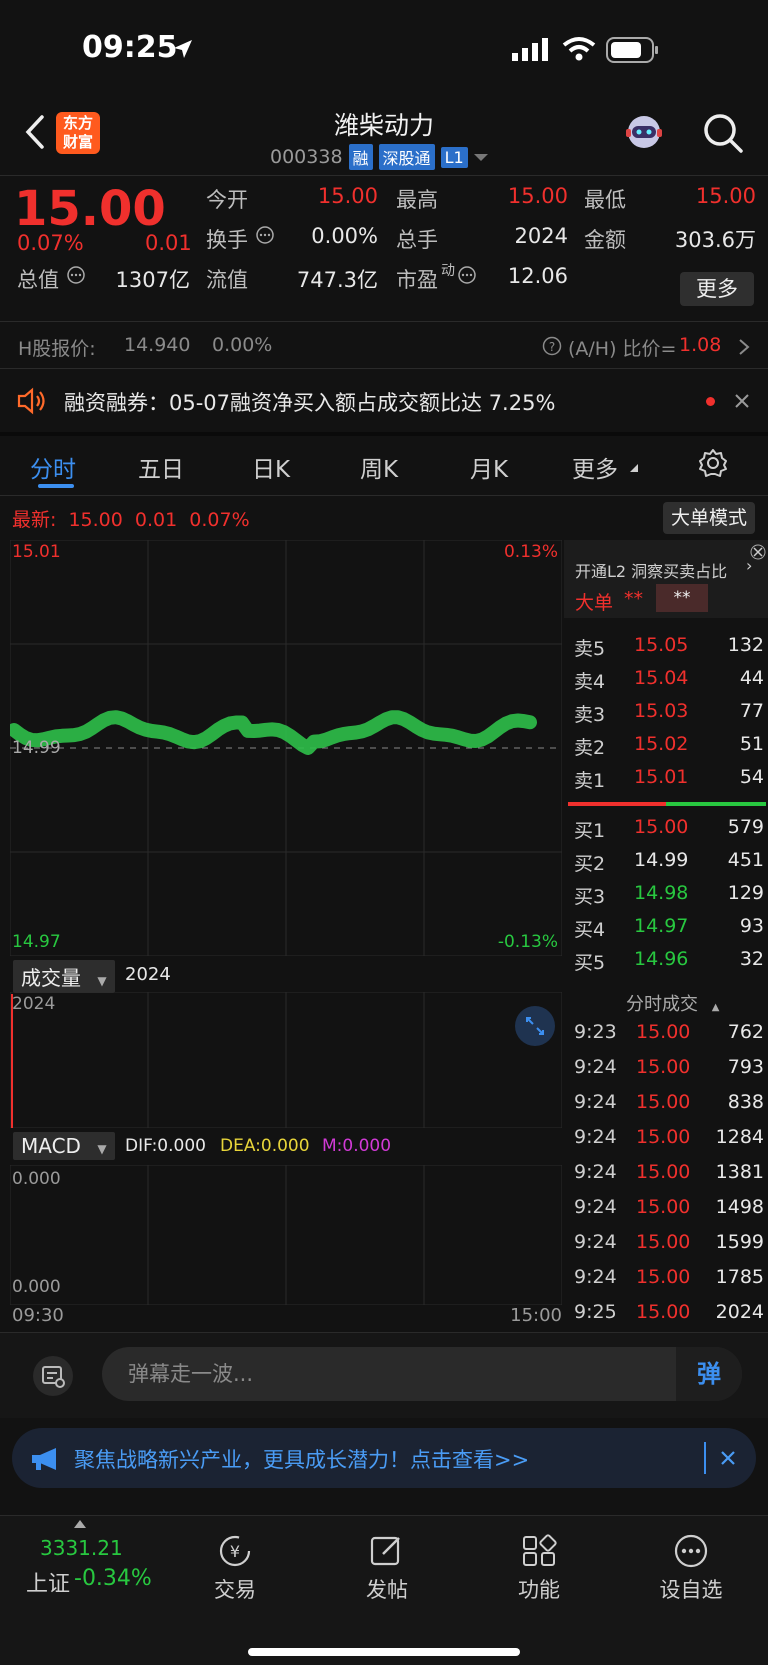 This screenshot has width=768, height=1665. What do you see at coordinates (286, 1244) in the screenshot?
I see `macd-chart: 0.000 0.000` at bounding box center [286, 1244].